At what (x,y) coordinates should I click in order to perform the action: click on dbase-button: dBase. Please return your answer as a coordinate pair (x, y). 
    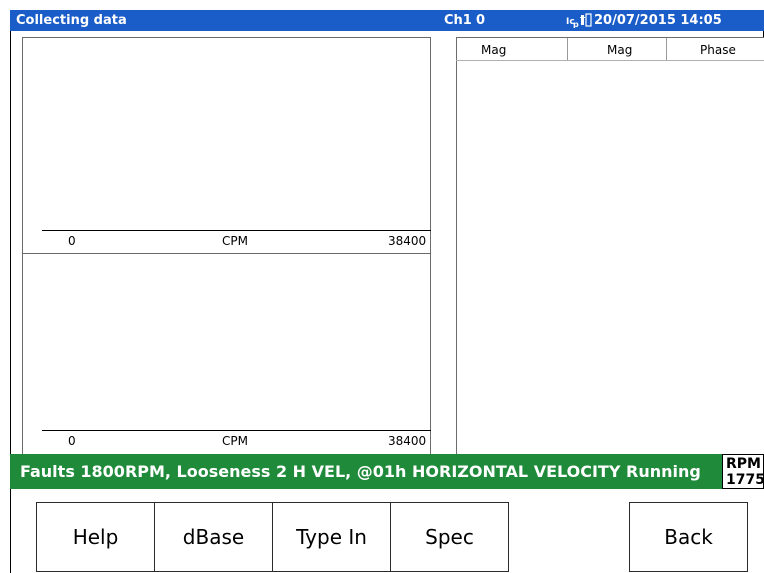
    Looking at the image, I should click on (213, 537).